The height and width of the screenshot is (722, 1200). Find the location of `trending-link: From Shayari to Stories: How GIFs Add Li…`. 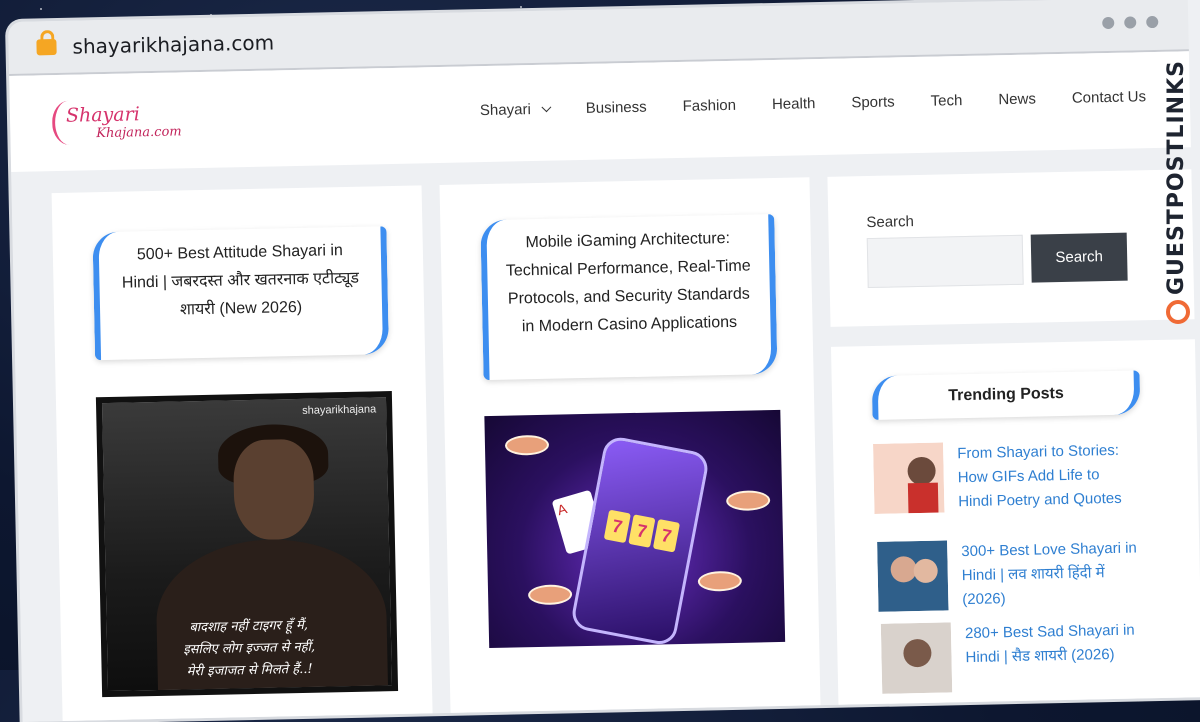

trending-link: From Shayari to Stories: How GIFs Add Li… is located at coordinates (1047, 476).